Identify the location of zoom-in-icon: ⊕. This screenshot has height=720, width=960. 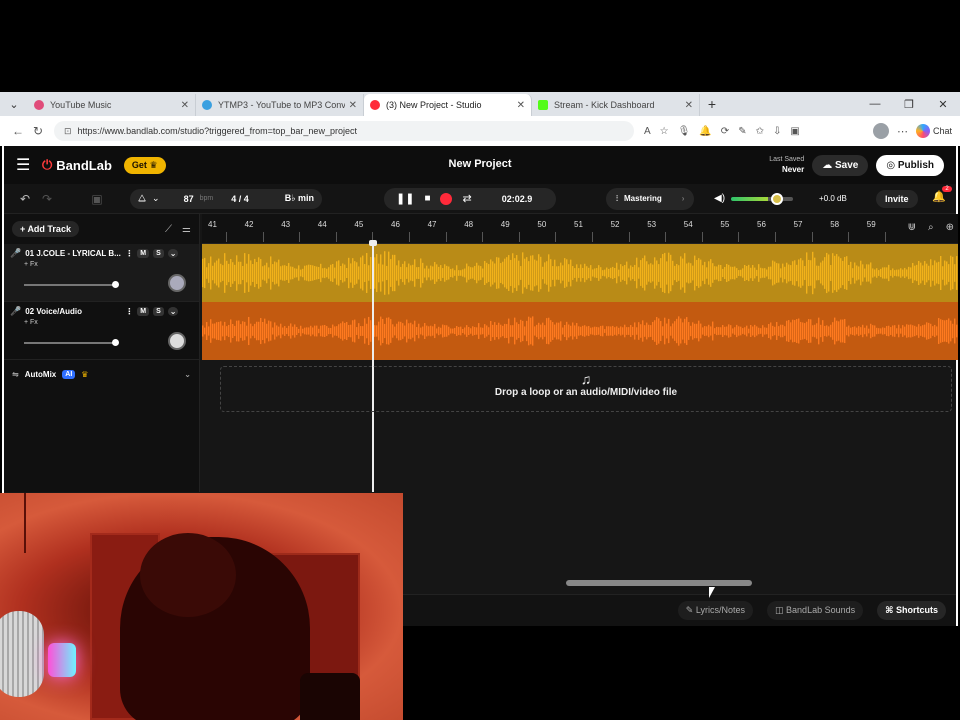
(950, 227).